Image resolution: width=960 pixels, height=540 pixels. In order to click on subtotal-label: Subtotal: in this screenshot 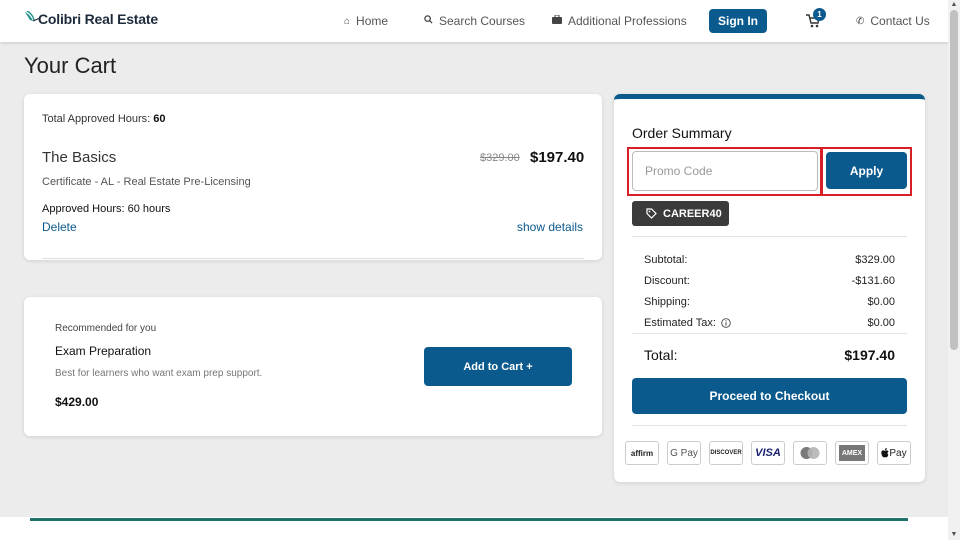, I will do `click(666, 260)`.